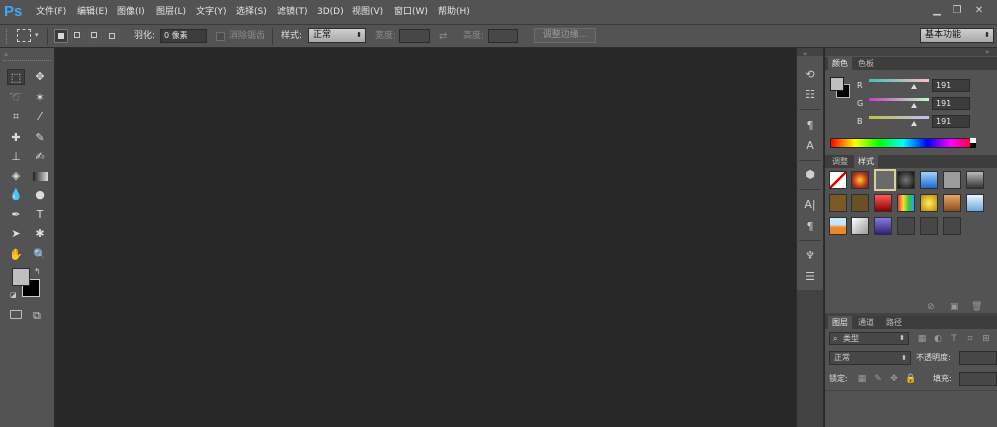 The width and height of the screenshot is (997, 427). I want to click on lock-transparency-icon: ▦, so click(862, 379).